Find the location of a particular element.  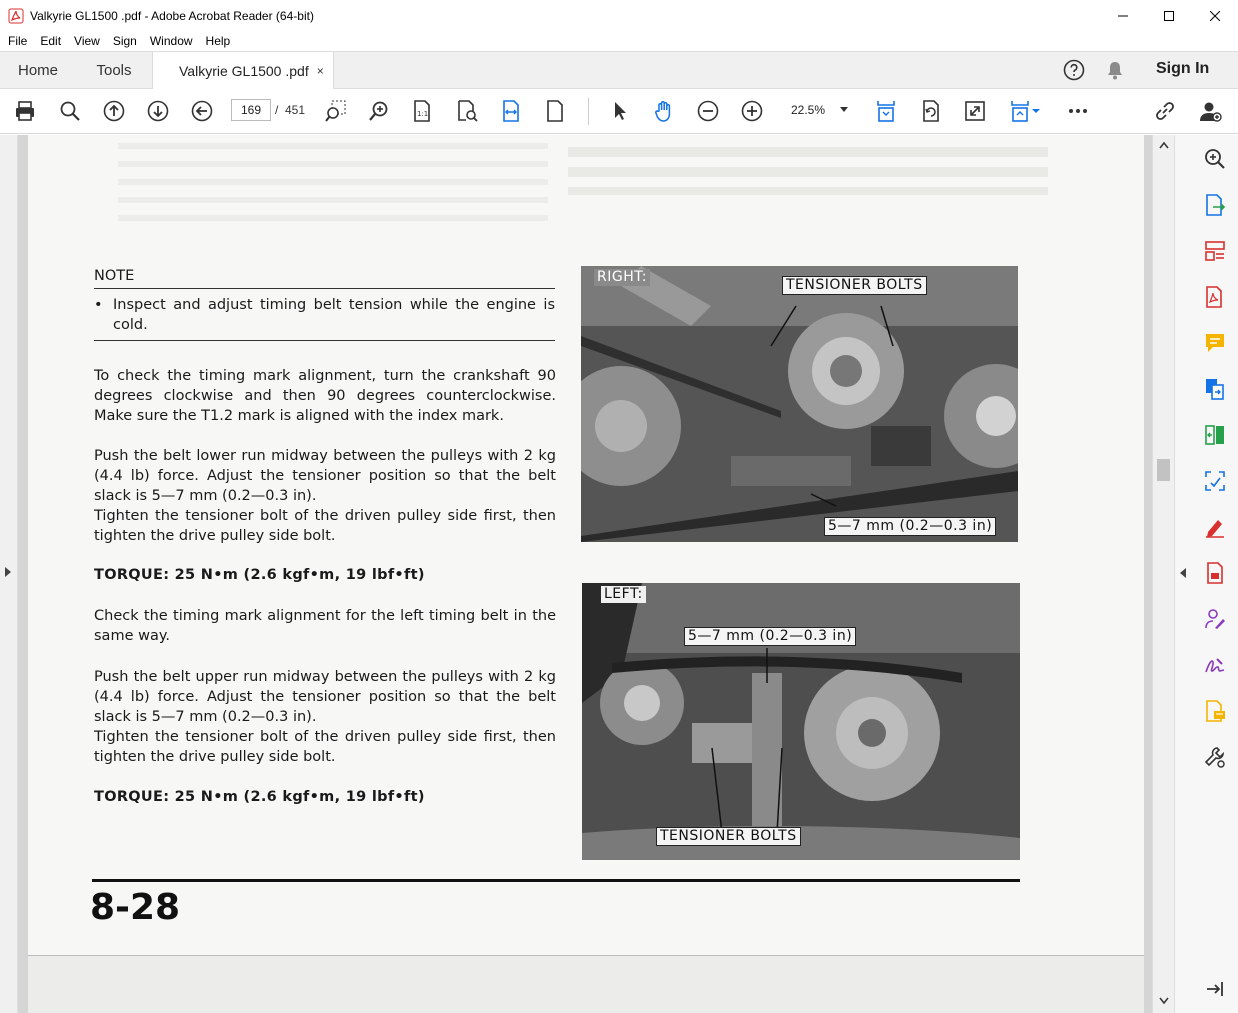

edit-pdf-icon is located at coordinates (1215, 573).